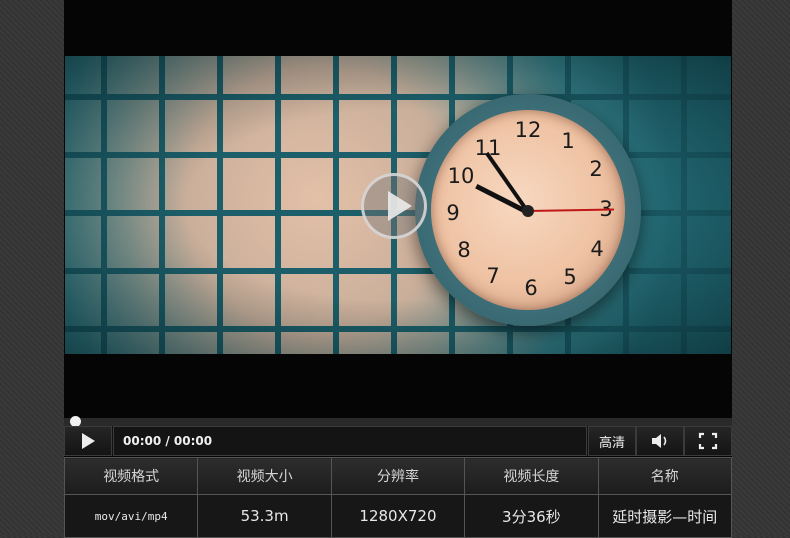  Describe the element at coordinates (665, 516) in the screenshot. I see `value-name: 延时摄影—时间` at that location.